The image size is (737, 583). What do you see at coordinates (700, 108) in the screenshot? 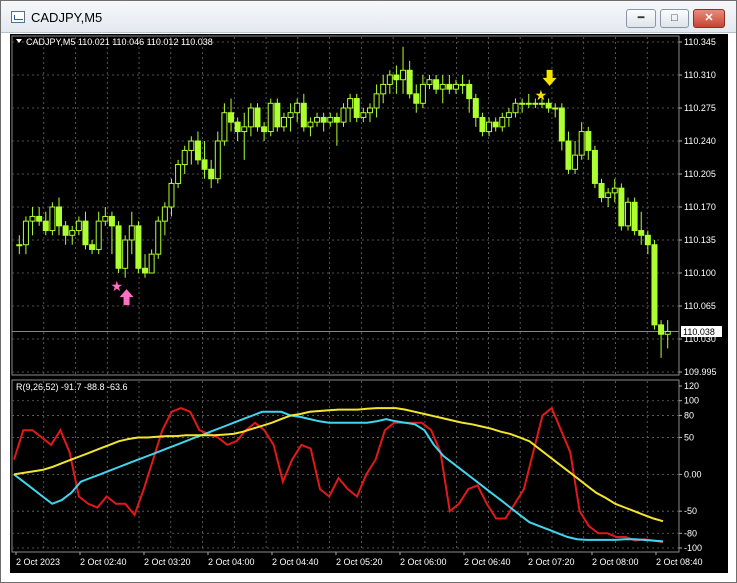
I see `price-tick-label: 110.275` at bounding box center [700, 108].